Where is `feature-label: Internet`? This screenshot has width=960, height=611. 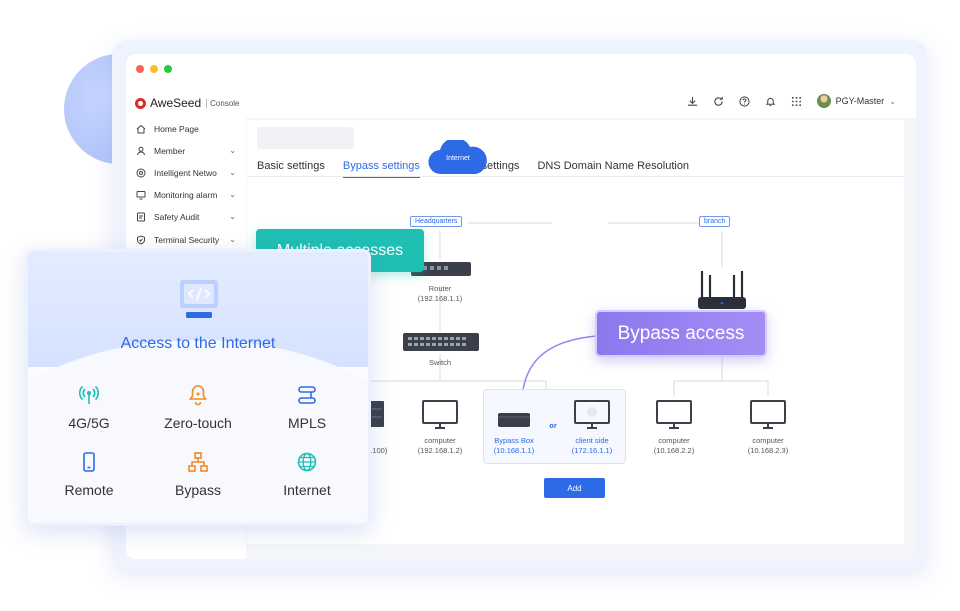 feature-label: Internet is located at coordinates (307, 490).